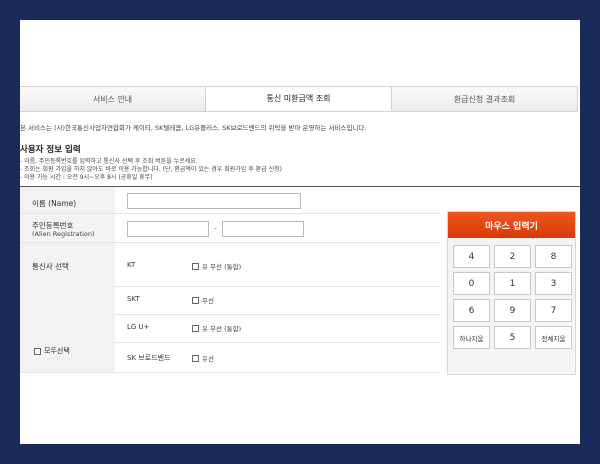 Image resolution: width=600 pixels, height=464 pixels. Describe the element at coordinates (57, 351) in the screenshot. I see `select-all-label: 모두선택` at that location.